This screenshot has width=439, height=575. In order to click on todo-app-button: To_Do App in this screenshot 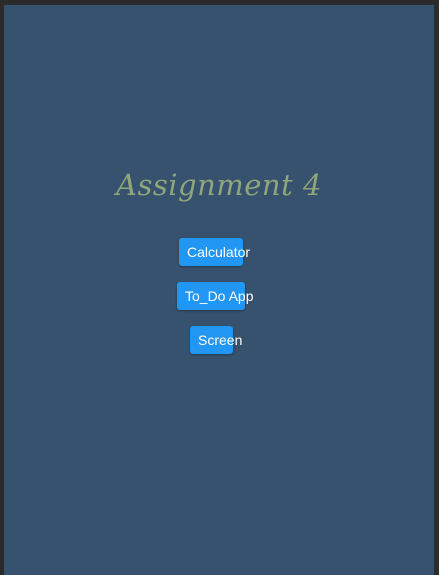, I will do `click(215, 296)`.